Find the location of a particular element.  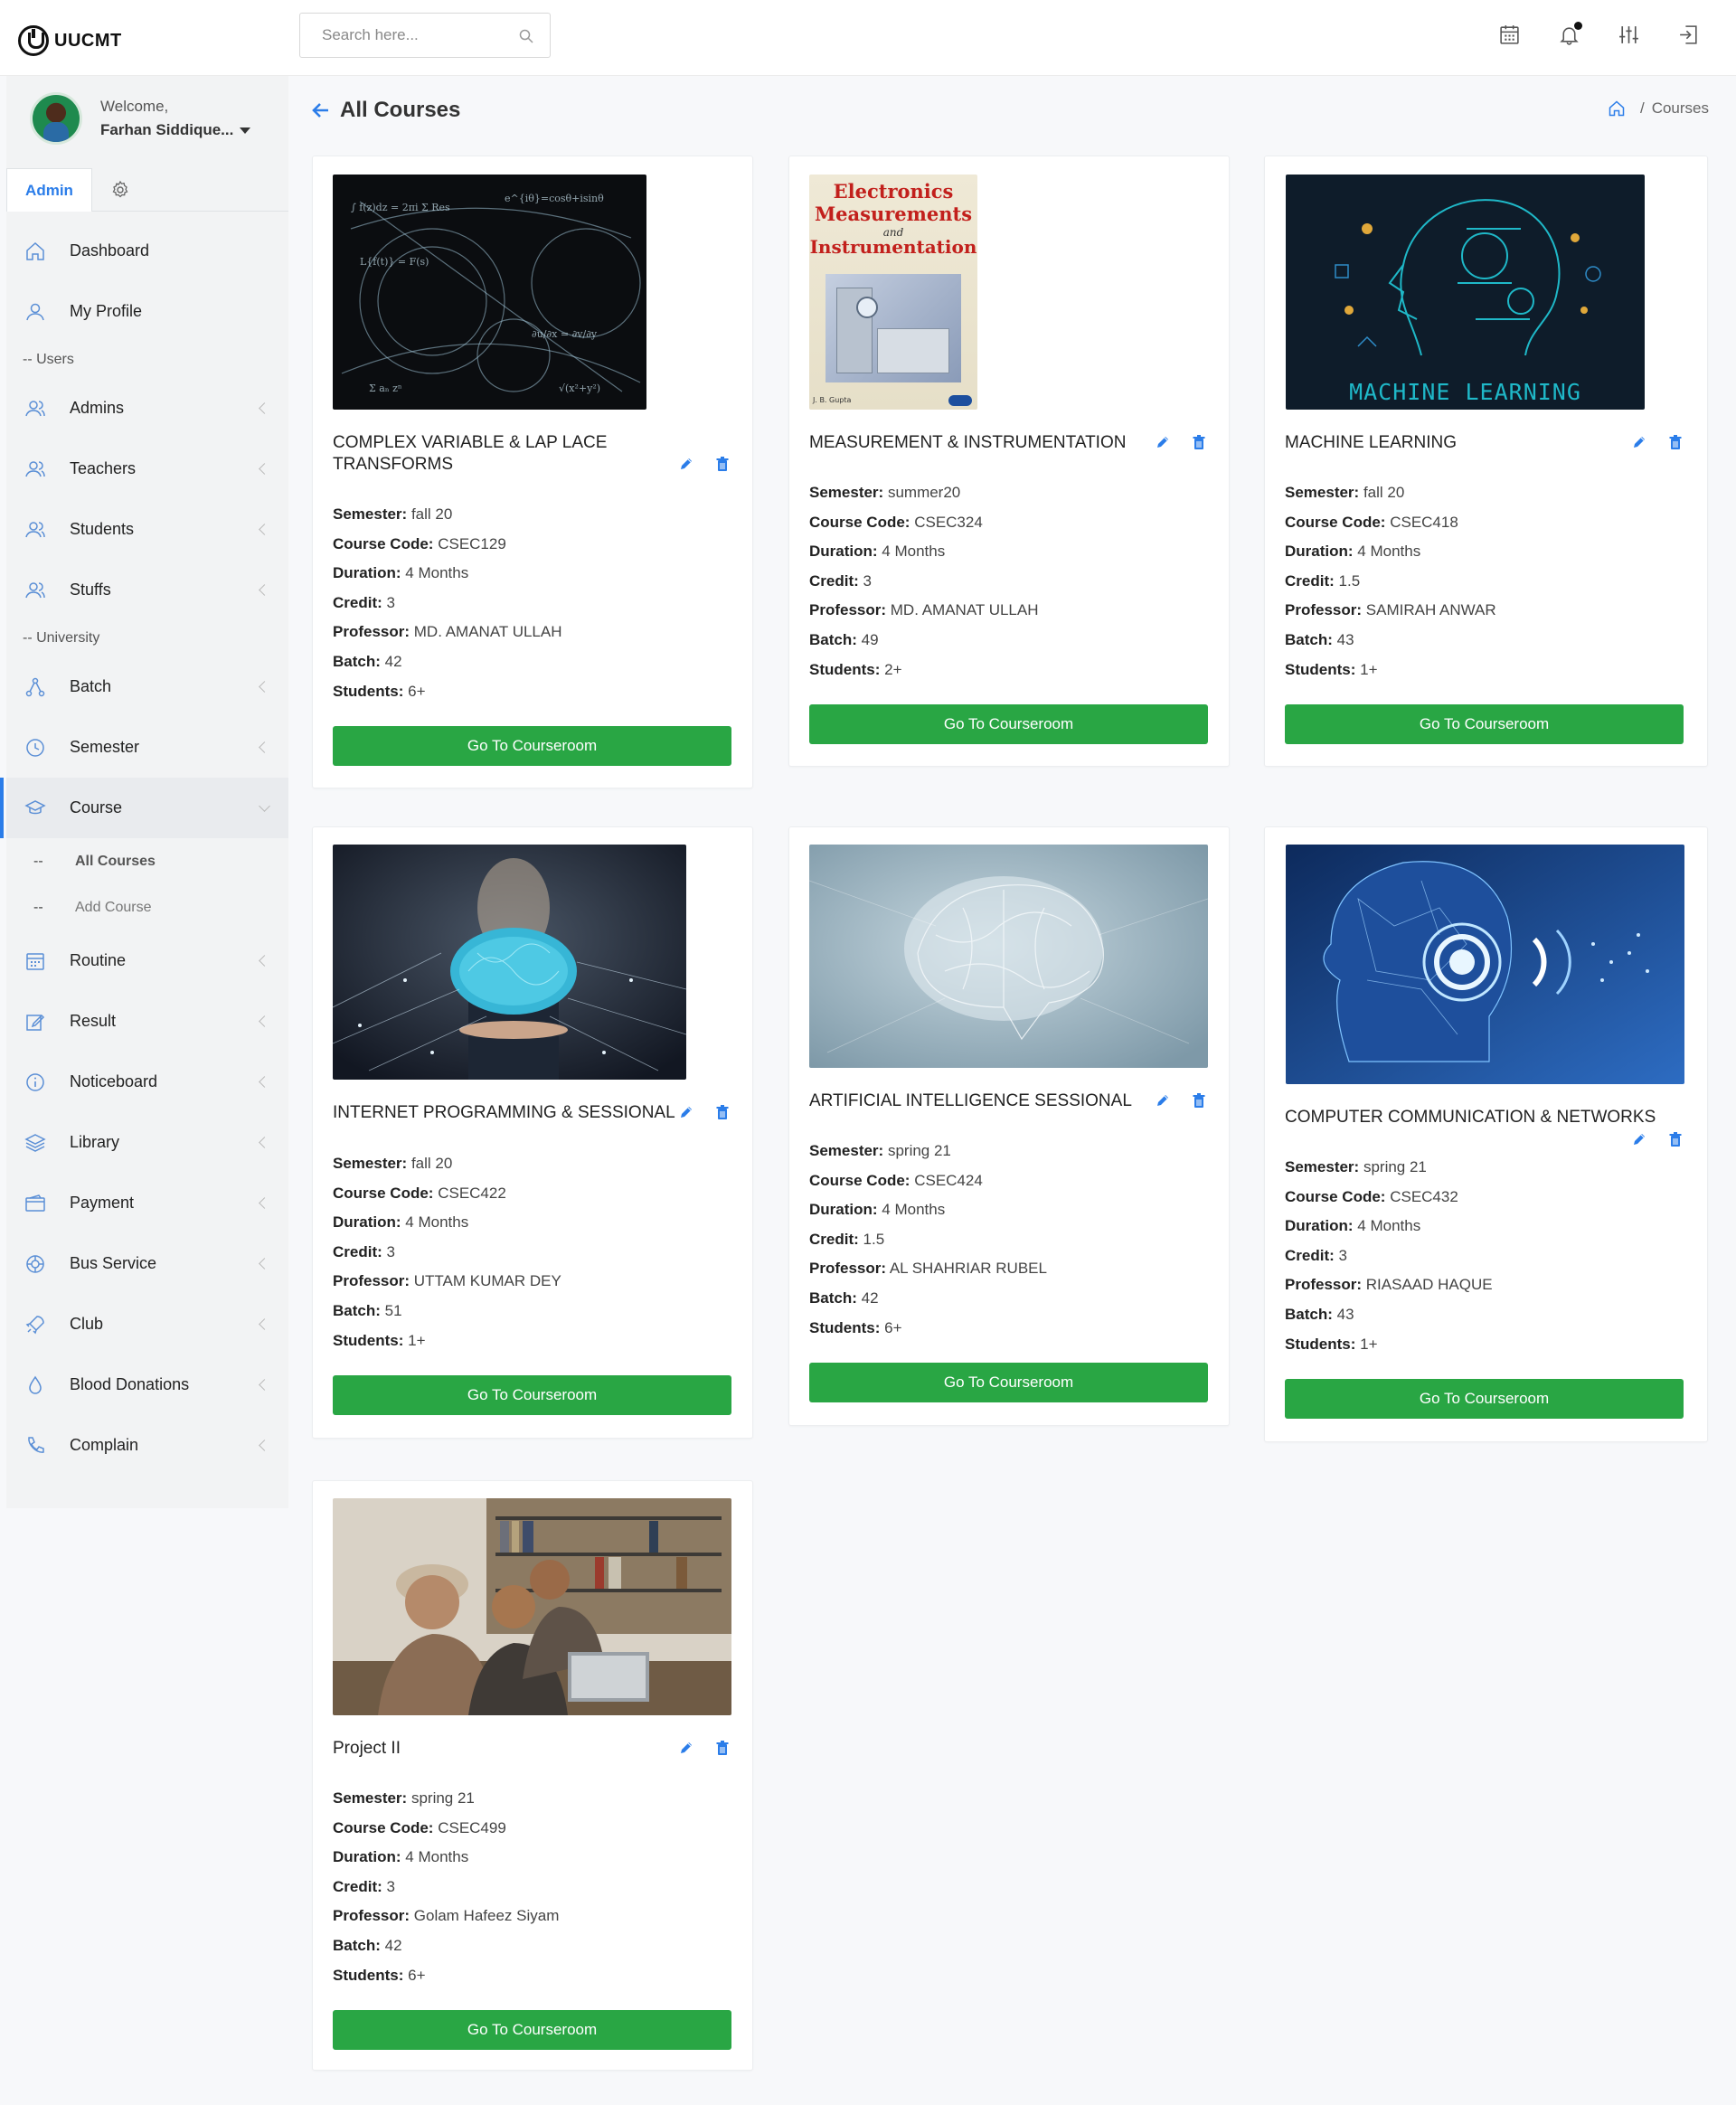

course-title: INTERNET PROGRAMMING & SESSIONAL is located at coordinates (513, 1113).